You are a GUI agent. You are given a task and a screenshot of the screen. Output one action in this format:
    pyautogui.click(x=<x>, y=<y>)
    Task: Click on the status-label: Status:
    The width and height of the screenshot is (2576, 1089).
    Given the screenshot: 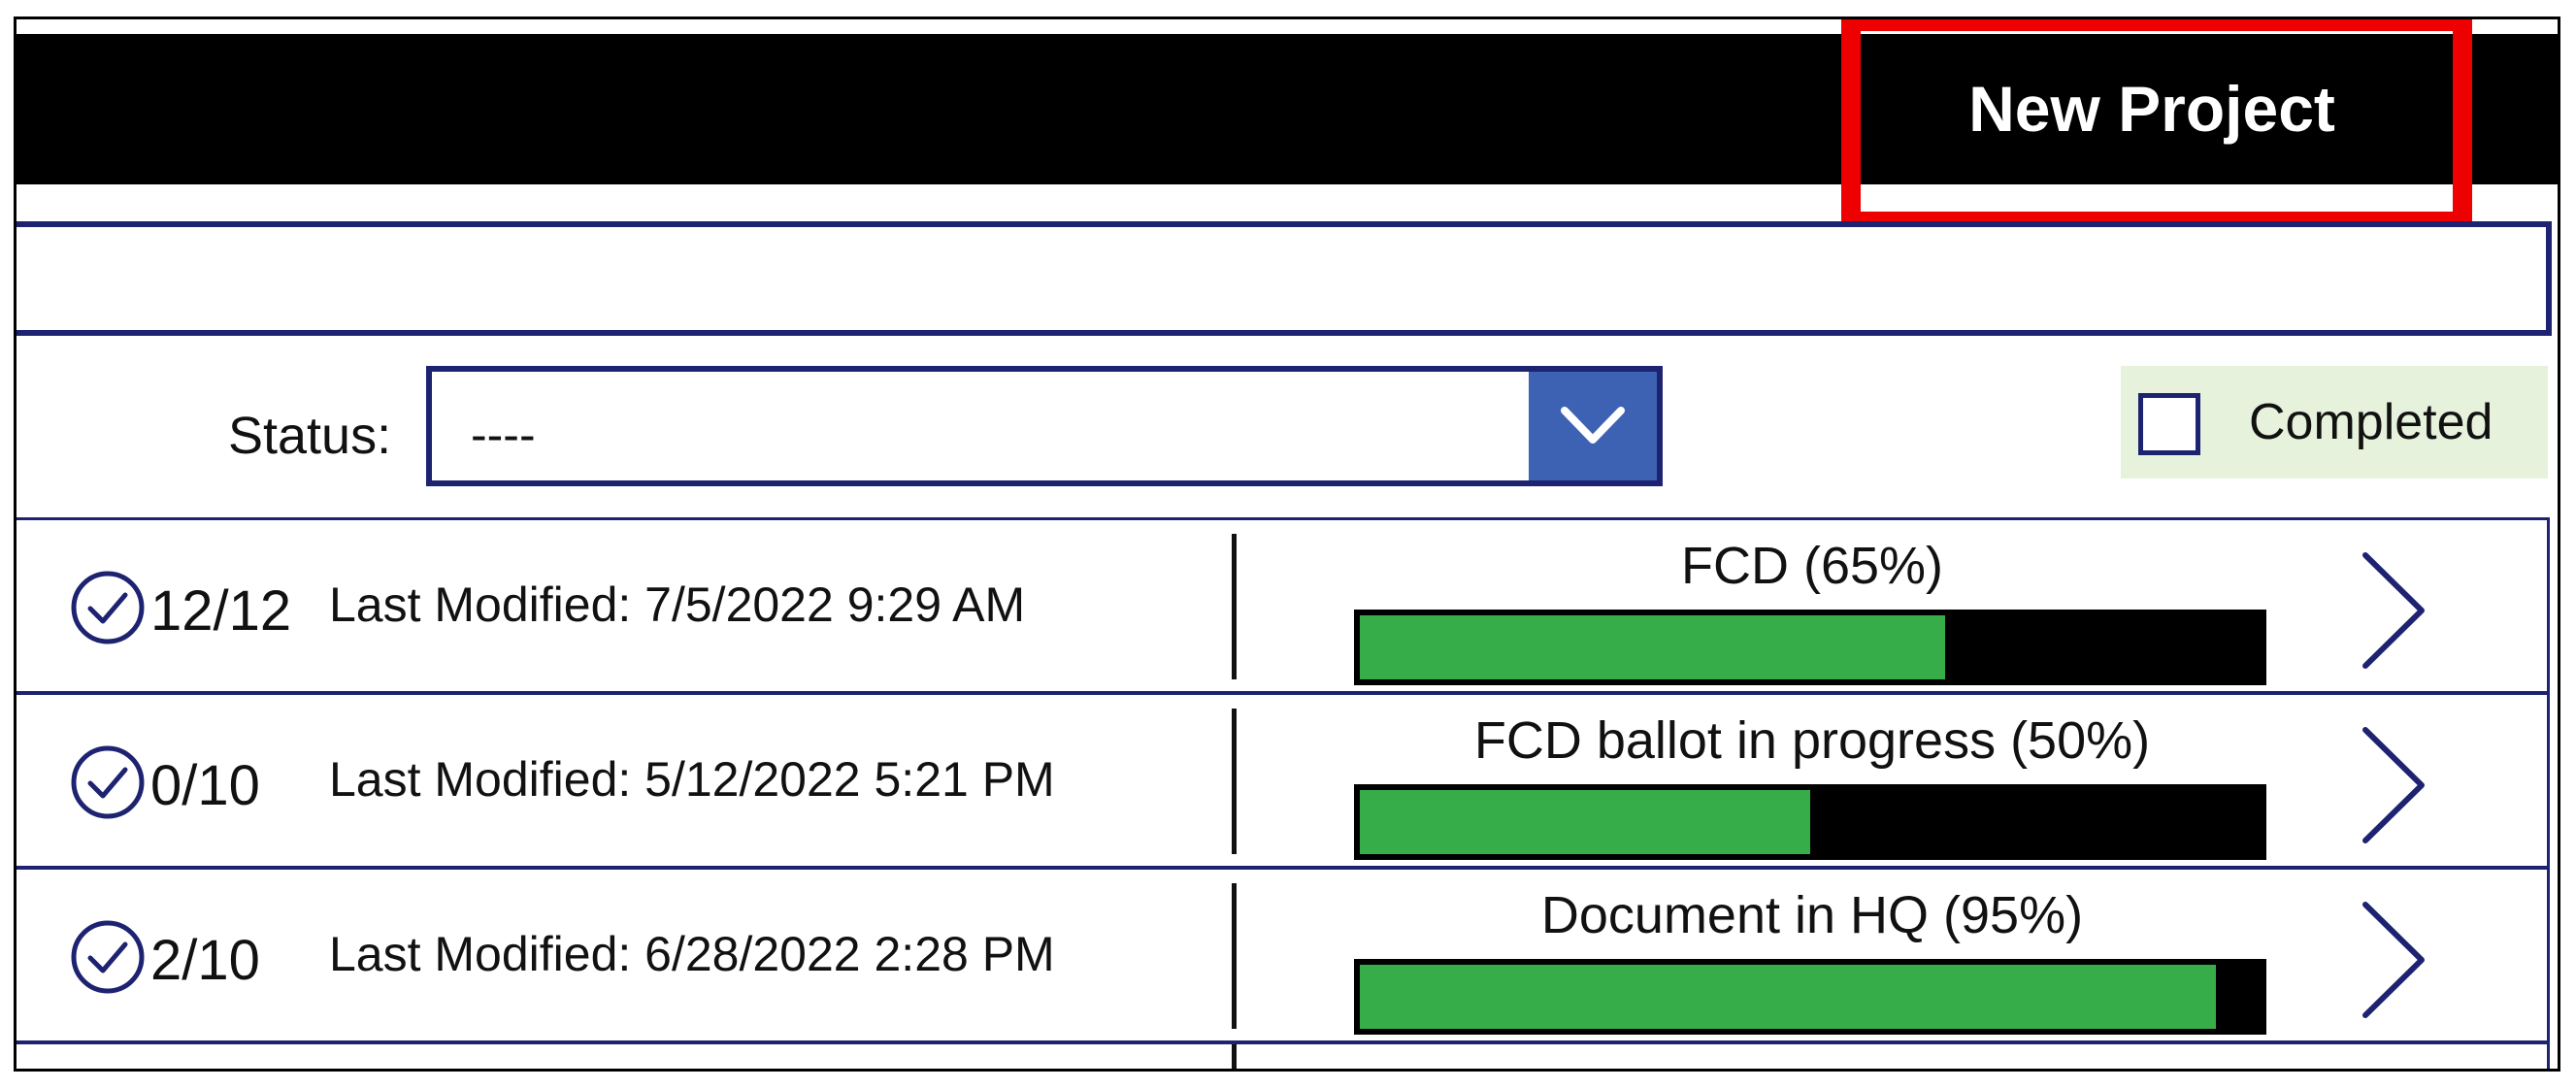 What is the action you would take?
    pyautogui.click(x=310, y=436)
    